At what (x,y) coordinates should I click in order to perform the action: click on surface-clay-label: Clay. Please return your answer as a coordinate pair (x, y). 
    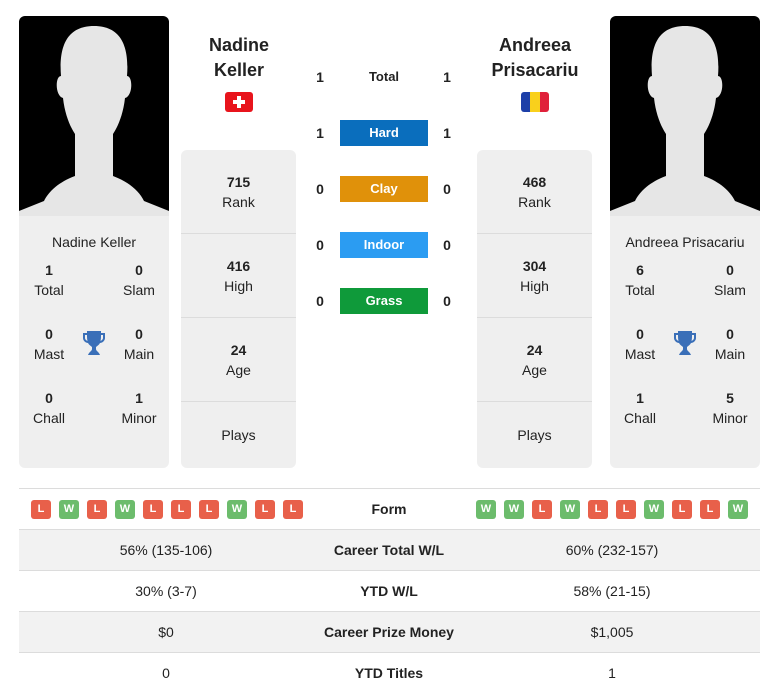
    Looking at the image, I should click on (384, 189).